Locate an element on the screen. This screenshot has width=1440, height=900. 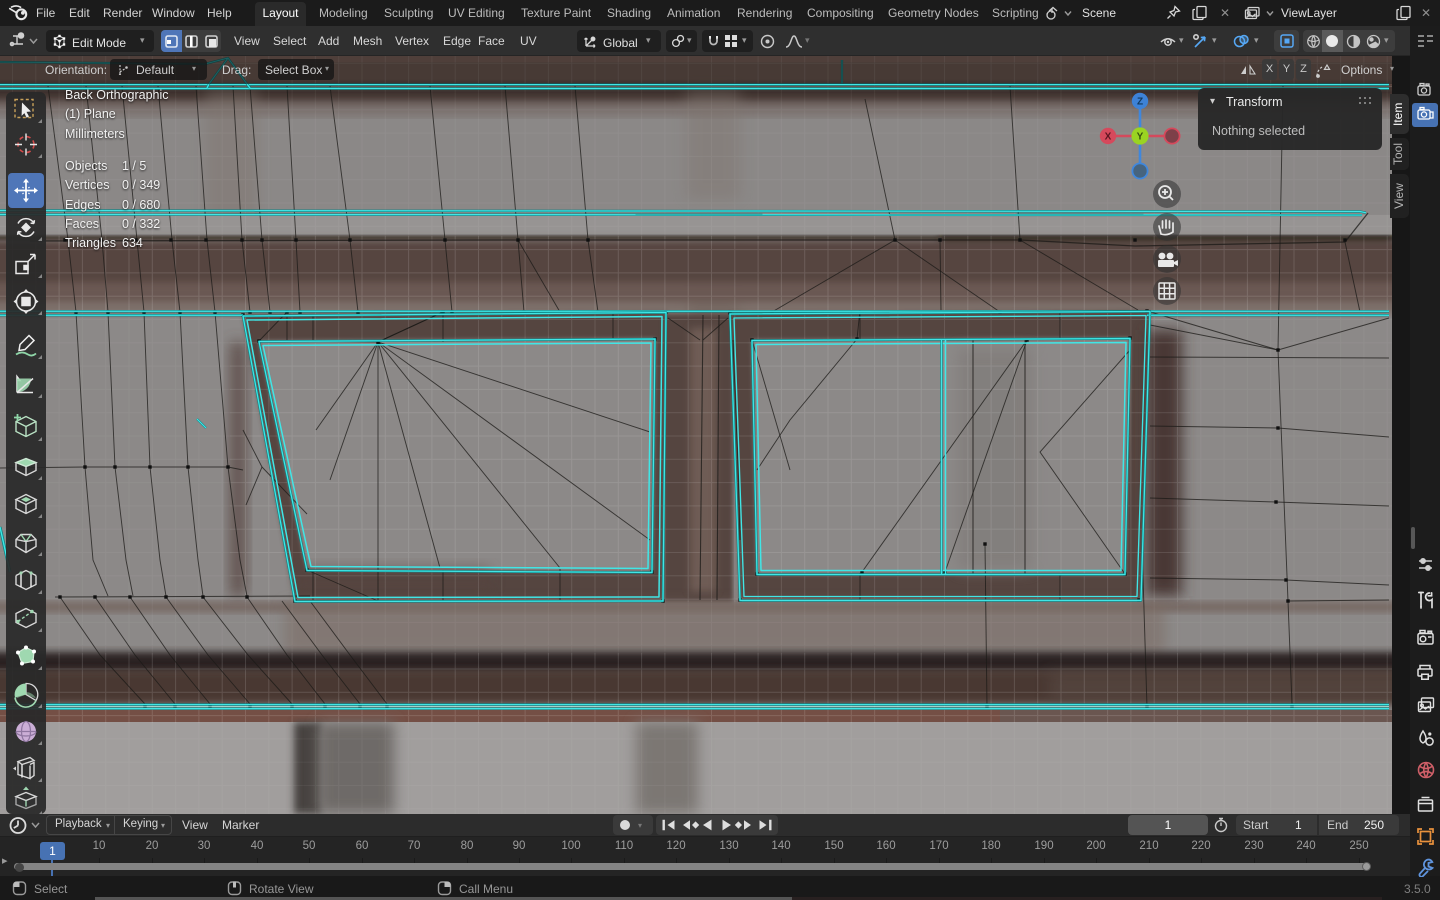
svg-text: Y is located at coordinates (1140, 137).